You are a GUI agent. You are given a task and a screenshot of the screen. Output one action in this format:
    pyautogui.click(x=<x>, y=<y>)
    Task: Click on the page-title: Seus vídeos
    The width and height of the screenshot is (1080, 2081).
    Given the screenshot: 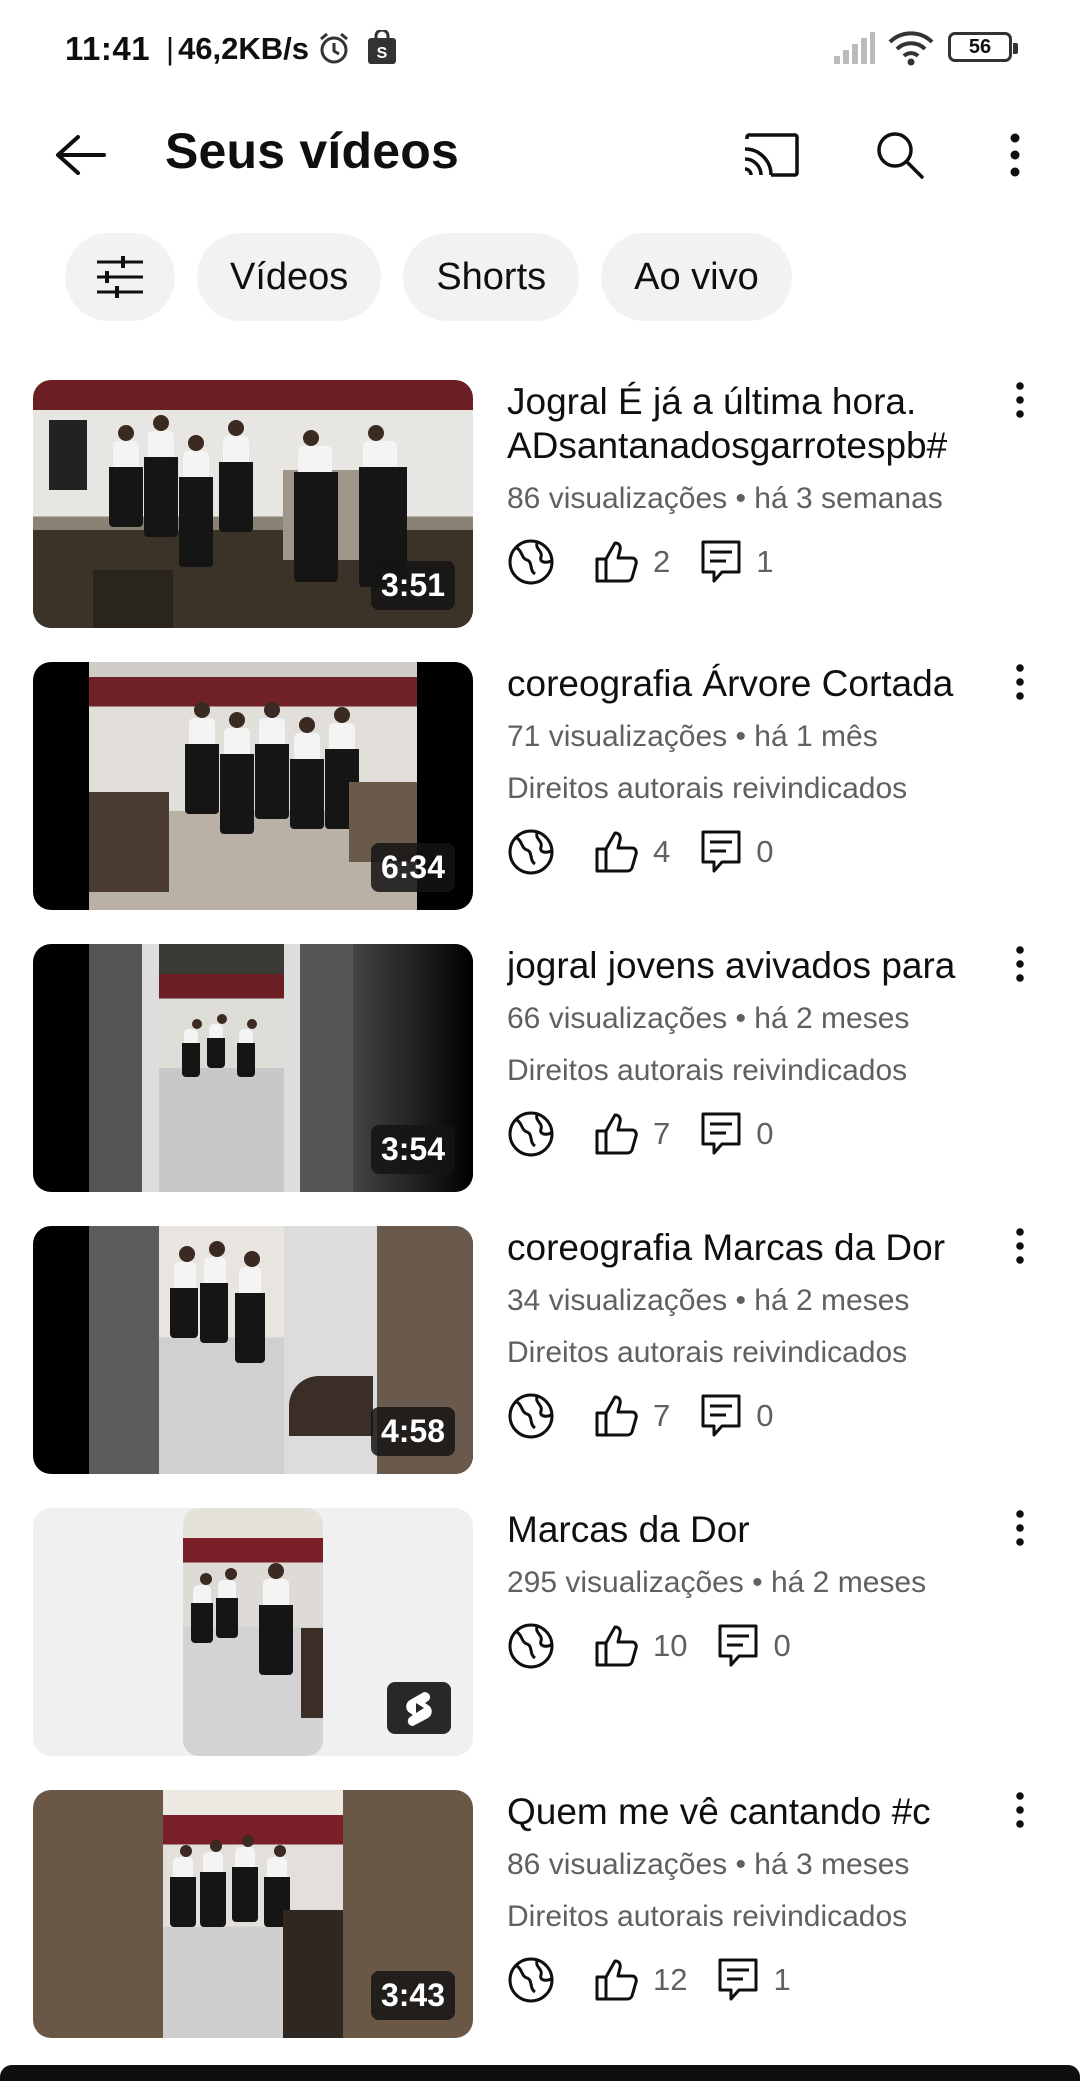 What is the action you would take?
    pyautogui.click(x=312, y=151)
    